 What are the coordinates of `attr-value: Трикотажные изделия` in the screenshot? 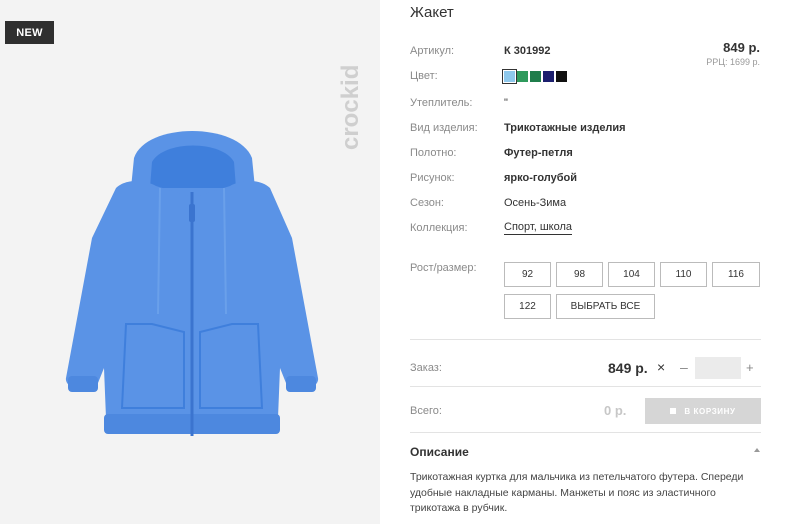 It's located at (565, 128).